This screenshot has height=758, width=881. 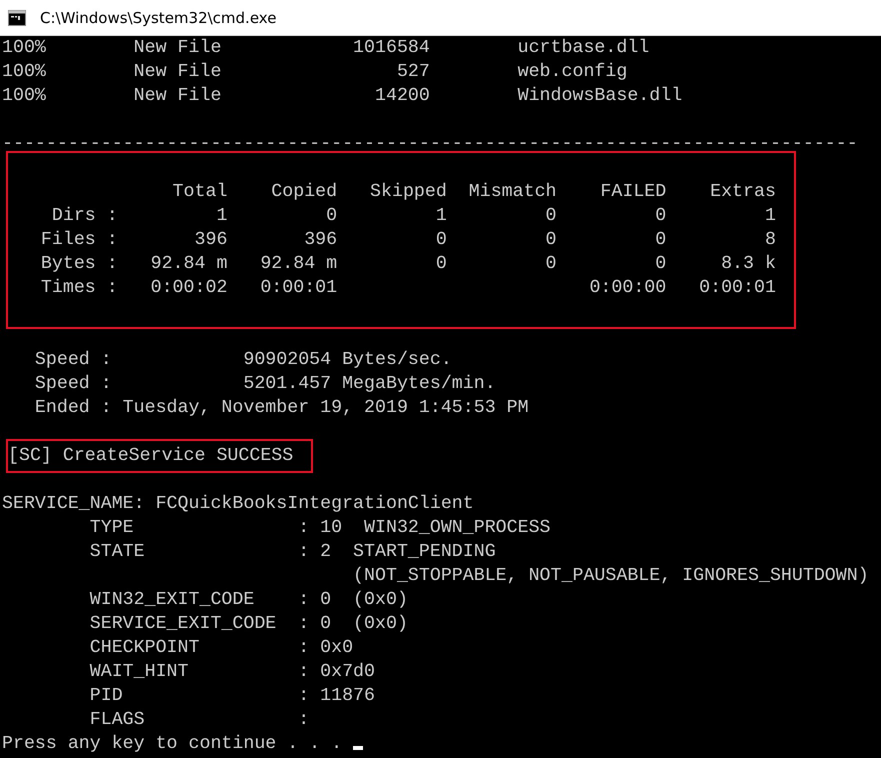 I want to click on console-line: Files : 396 396 0 0 0 8, so click(x=408, y=240).